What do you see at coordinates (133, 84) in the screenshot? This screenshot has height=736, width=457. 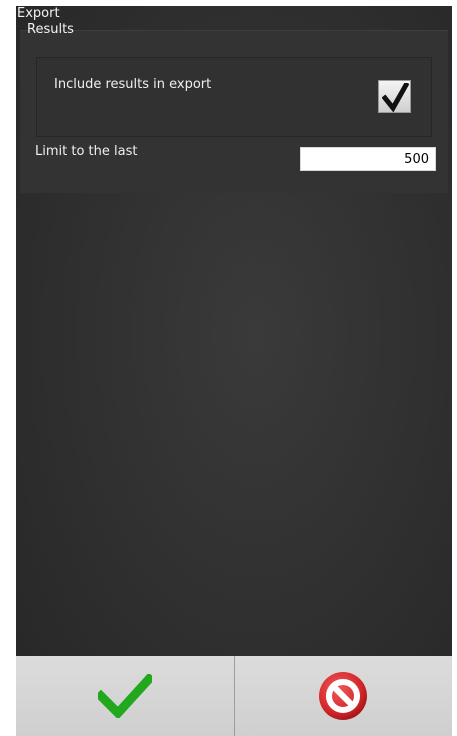 I see `include-results-label: Include results in export` at bounding box center [133, 84].